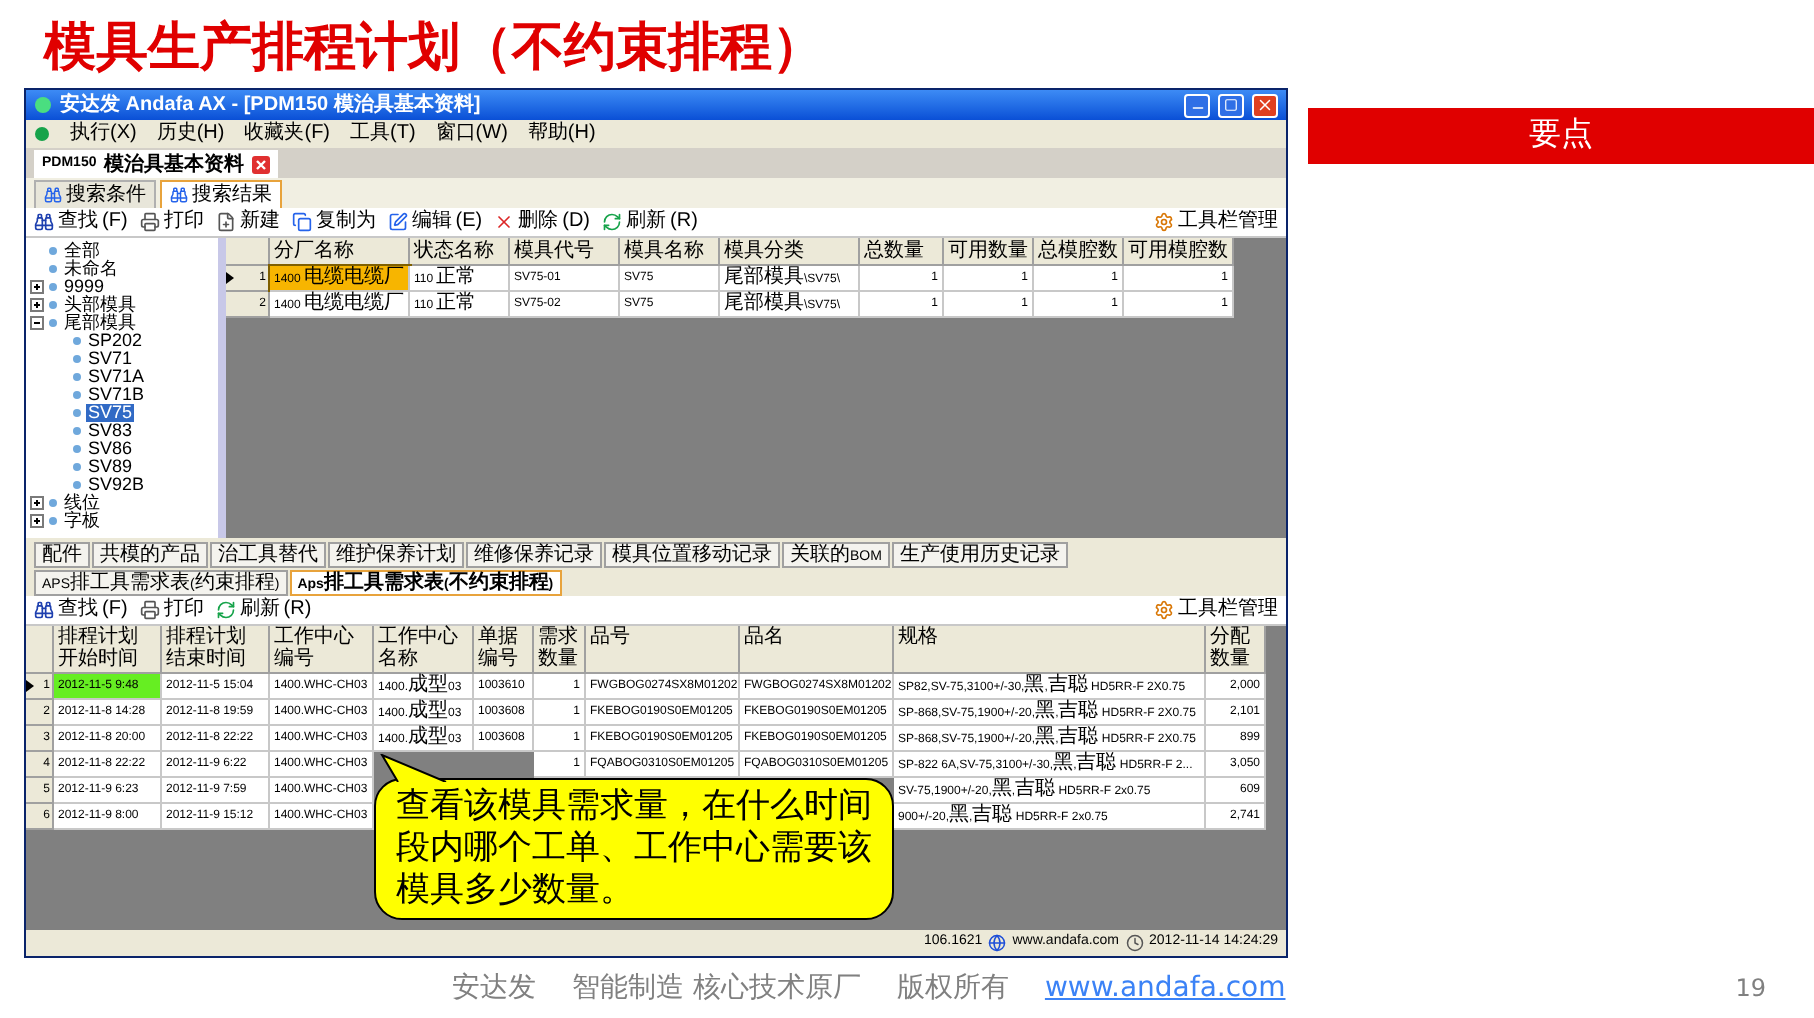 The image size is (1814, 1018). What do you see at coordinates (504, 222) in the screenshot?
I see `delete-icon` at bounding box center [504, 222].